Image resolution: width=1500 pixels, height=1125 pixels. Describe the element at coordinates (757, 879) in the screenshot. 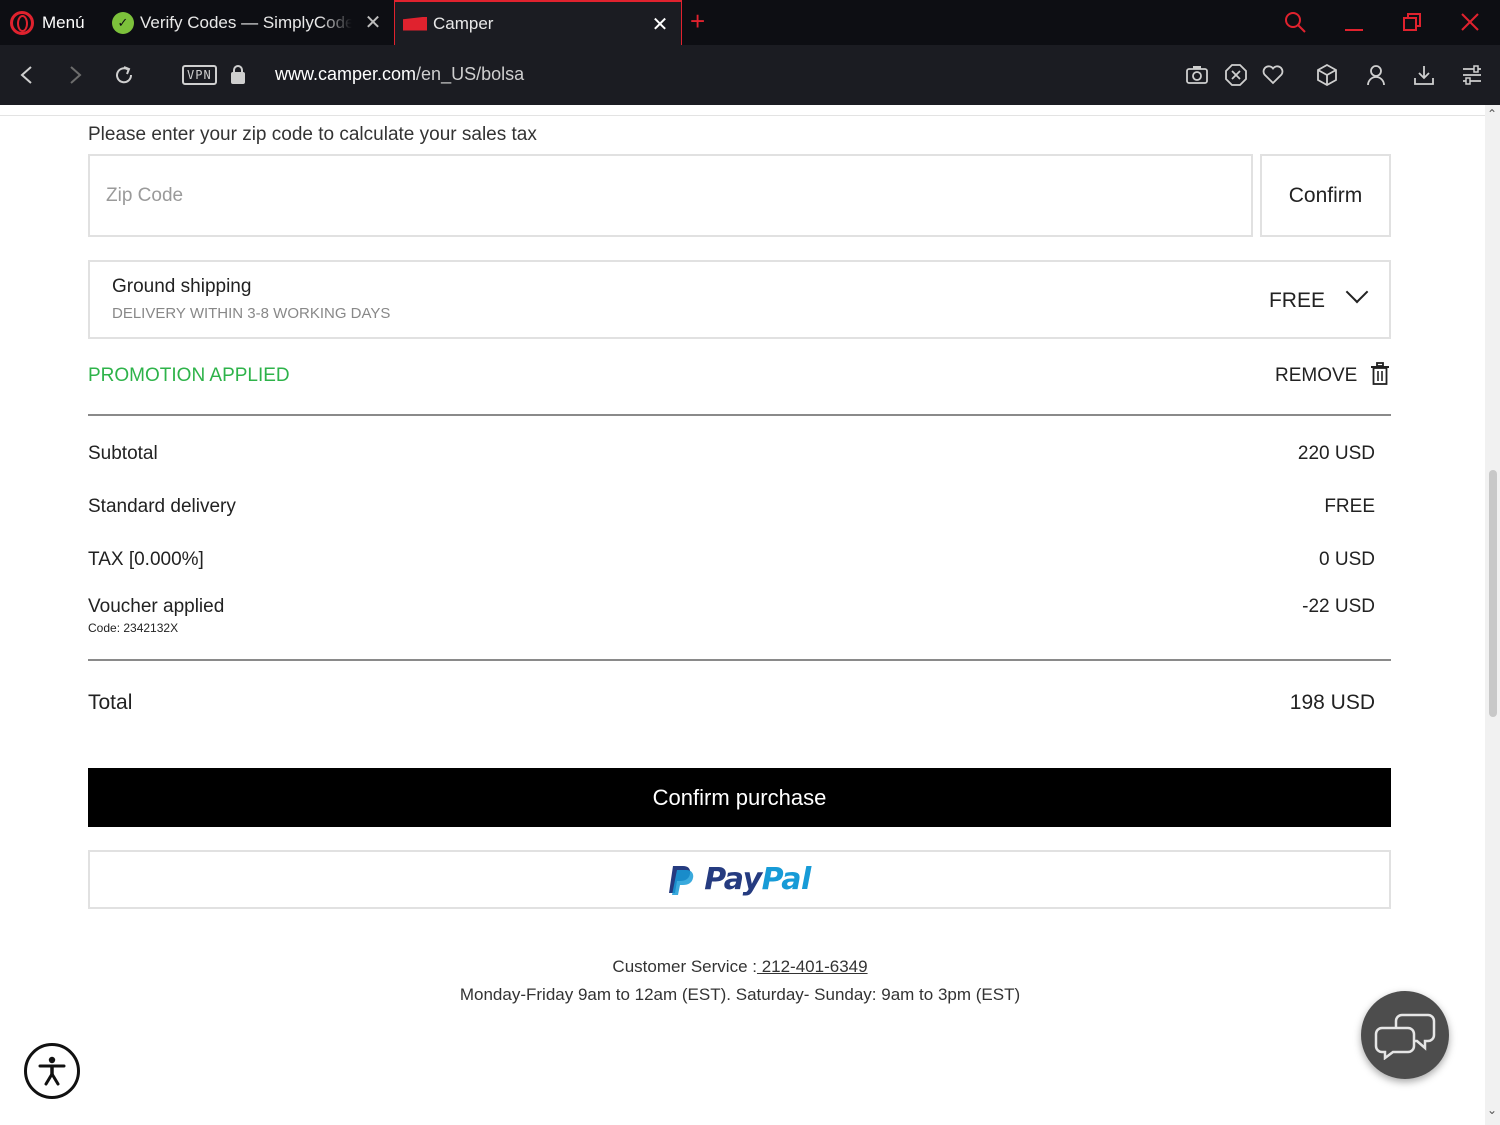

I see `paypal-wordmark: PayPal` at that location.